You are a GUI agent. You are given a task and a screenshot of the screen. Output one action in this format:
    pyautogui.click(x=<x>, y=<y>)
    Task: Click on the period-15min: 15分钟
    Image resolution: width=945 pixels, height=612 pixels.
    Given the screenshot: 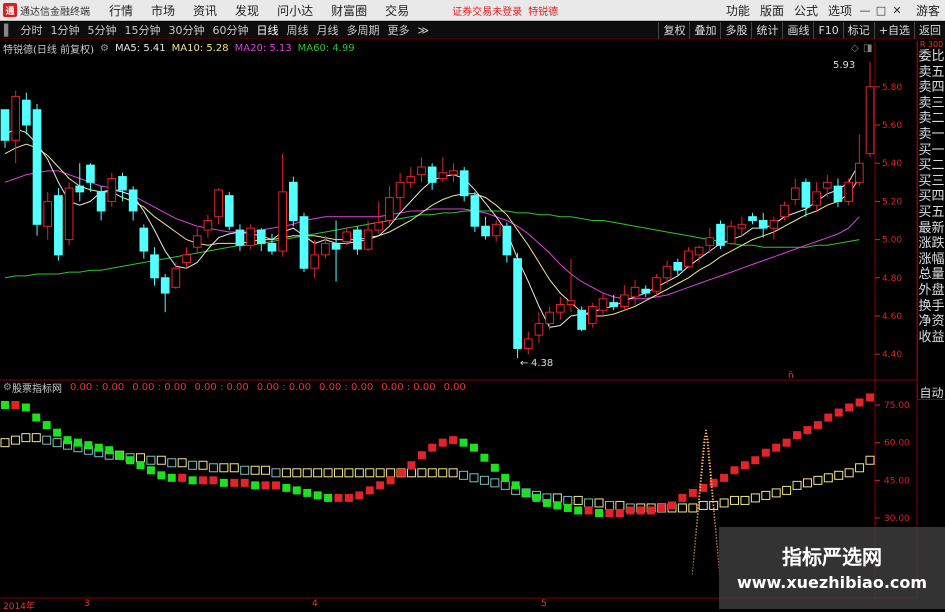 What is the action you would take?
    pyautogui.click(x=142, y=30)
    